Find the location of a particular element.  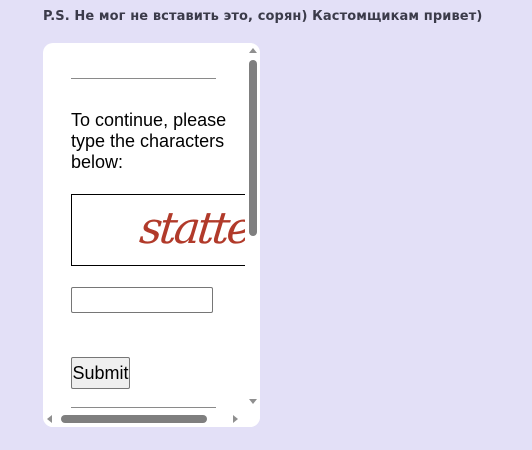

captcha-characters: statte is located at coordinates (191, 228).